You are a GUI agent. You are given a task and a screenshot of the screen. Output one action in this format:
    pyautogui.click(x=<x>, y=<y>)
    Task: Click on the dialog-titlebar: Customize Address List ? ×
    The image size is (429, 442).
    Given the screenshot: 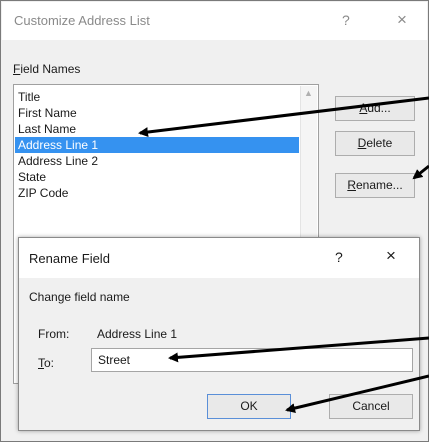 What is the action you would take?
    pyautogui.click(x=214, y=21)
    